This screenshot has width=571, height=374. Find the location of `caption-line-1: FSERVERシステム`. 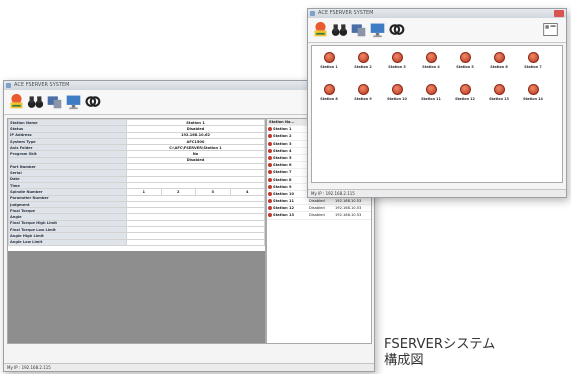

caption-line-1: FSERVERシステム is located at coordinates (440, 344).